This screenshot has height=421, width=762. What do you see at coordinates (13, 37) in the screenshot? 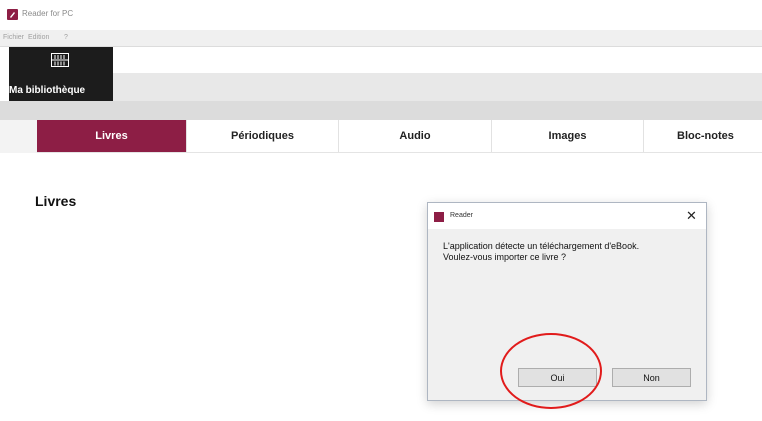
I see `menu-fichier: Fichier` at bounding box center [13, 37].